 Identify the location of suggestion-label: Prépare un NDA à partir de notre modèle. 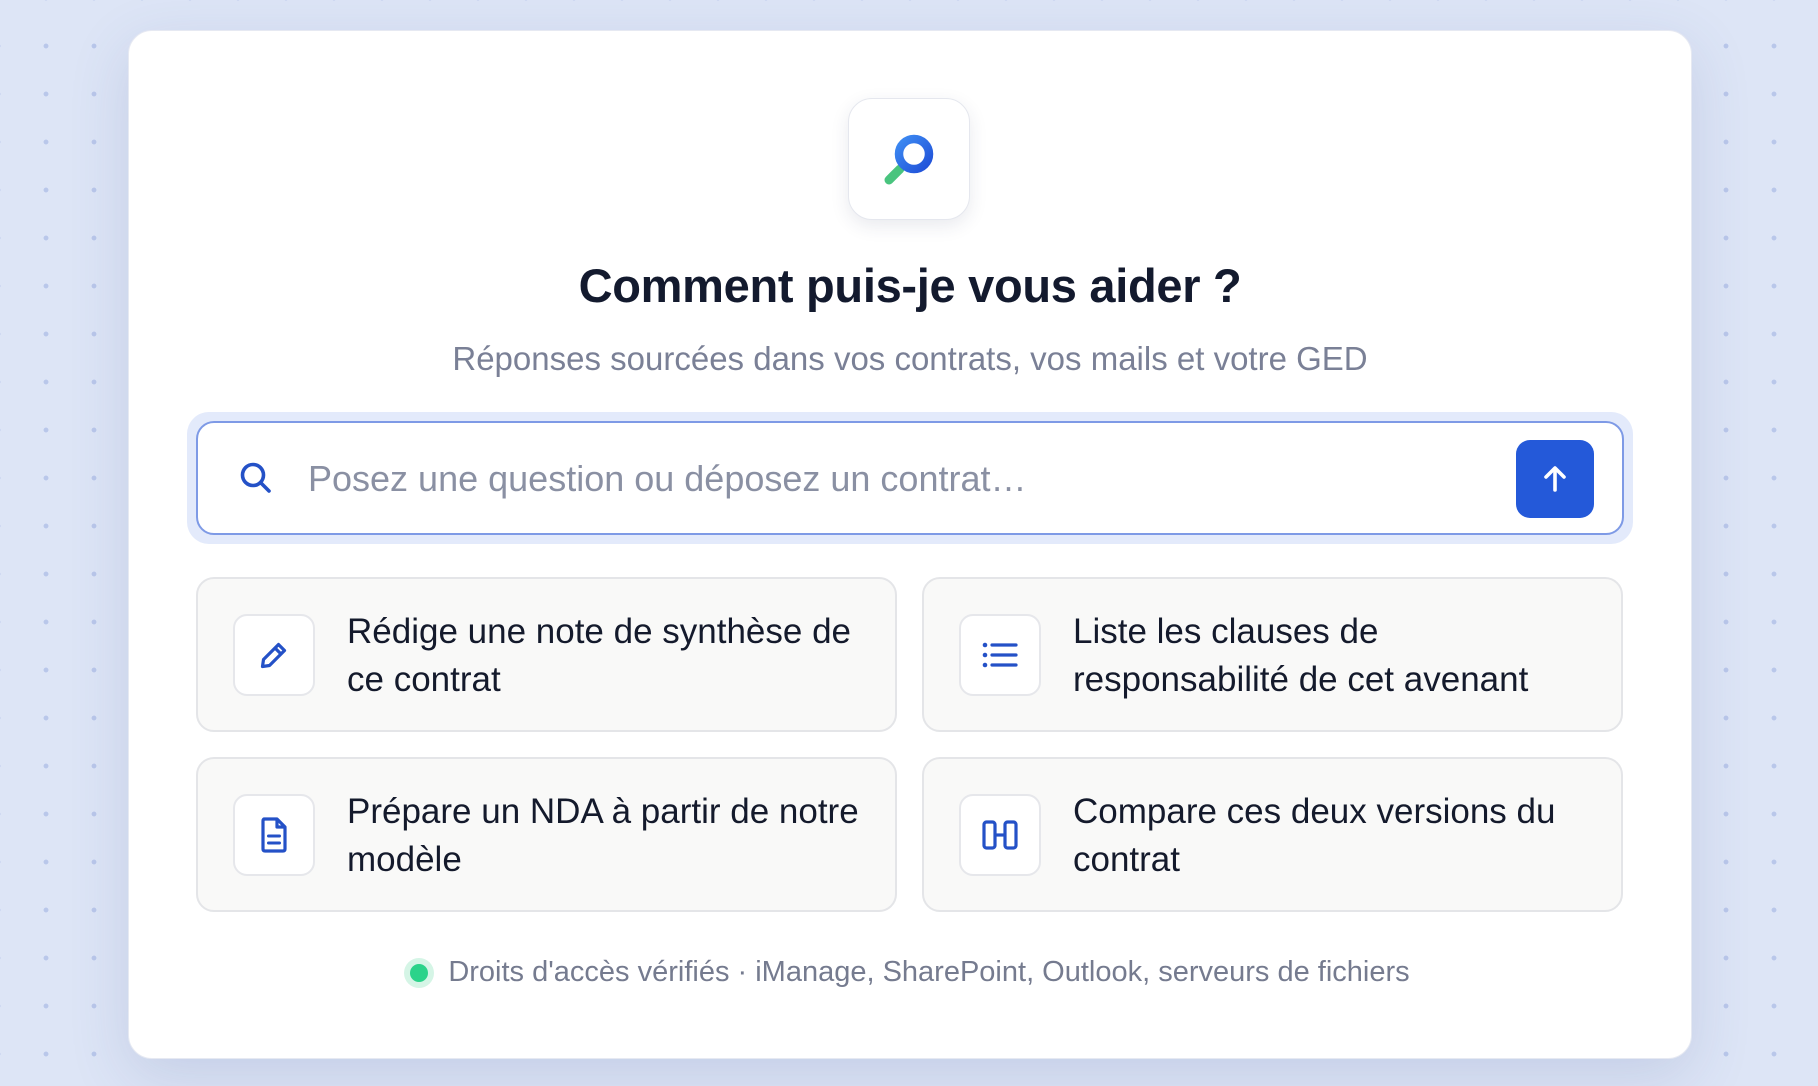
(603, 835).